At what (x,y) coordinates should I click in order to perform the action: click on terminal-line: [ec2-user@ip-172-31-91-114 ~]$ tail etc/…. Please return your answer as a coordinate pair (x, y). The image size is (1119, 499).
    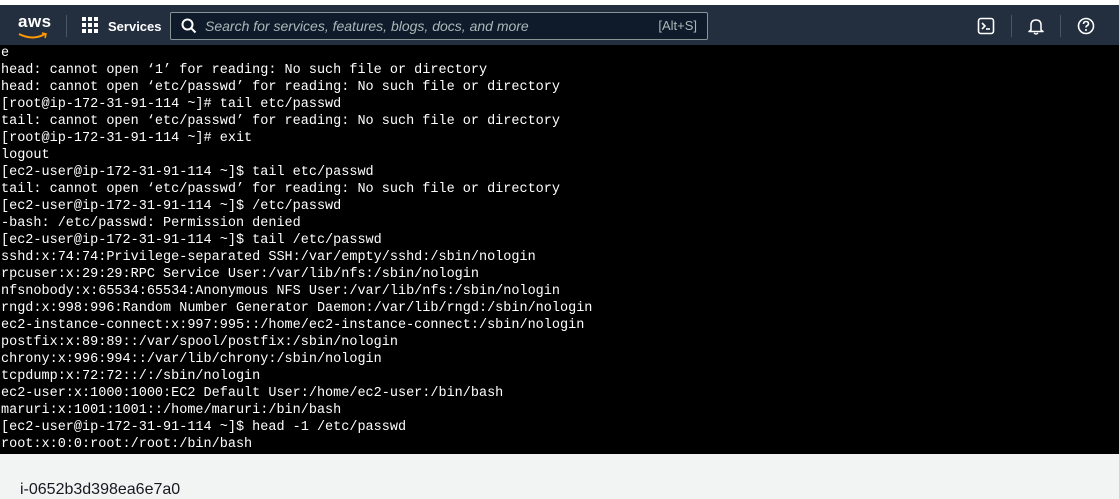
    Looking at the image, I should click on (187, 172).